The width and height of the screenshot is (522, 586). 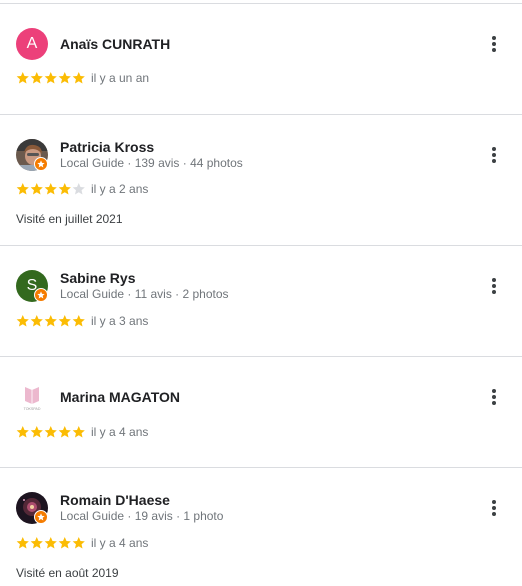 What do you see at coordinates (120, 397) in the screenshot?
I see `reviewer-name: Marina MAGATON` at bounding box center [120, 397].